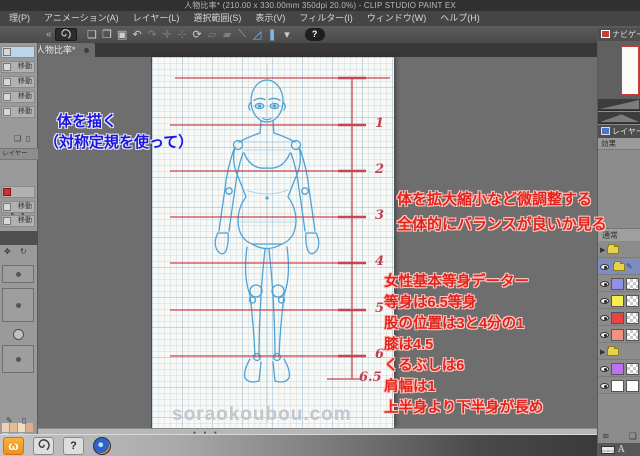  Describe the element at coordinates (17, 138) in the screenshot. I see `add-page-icon: ❏` at that location.